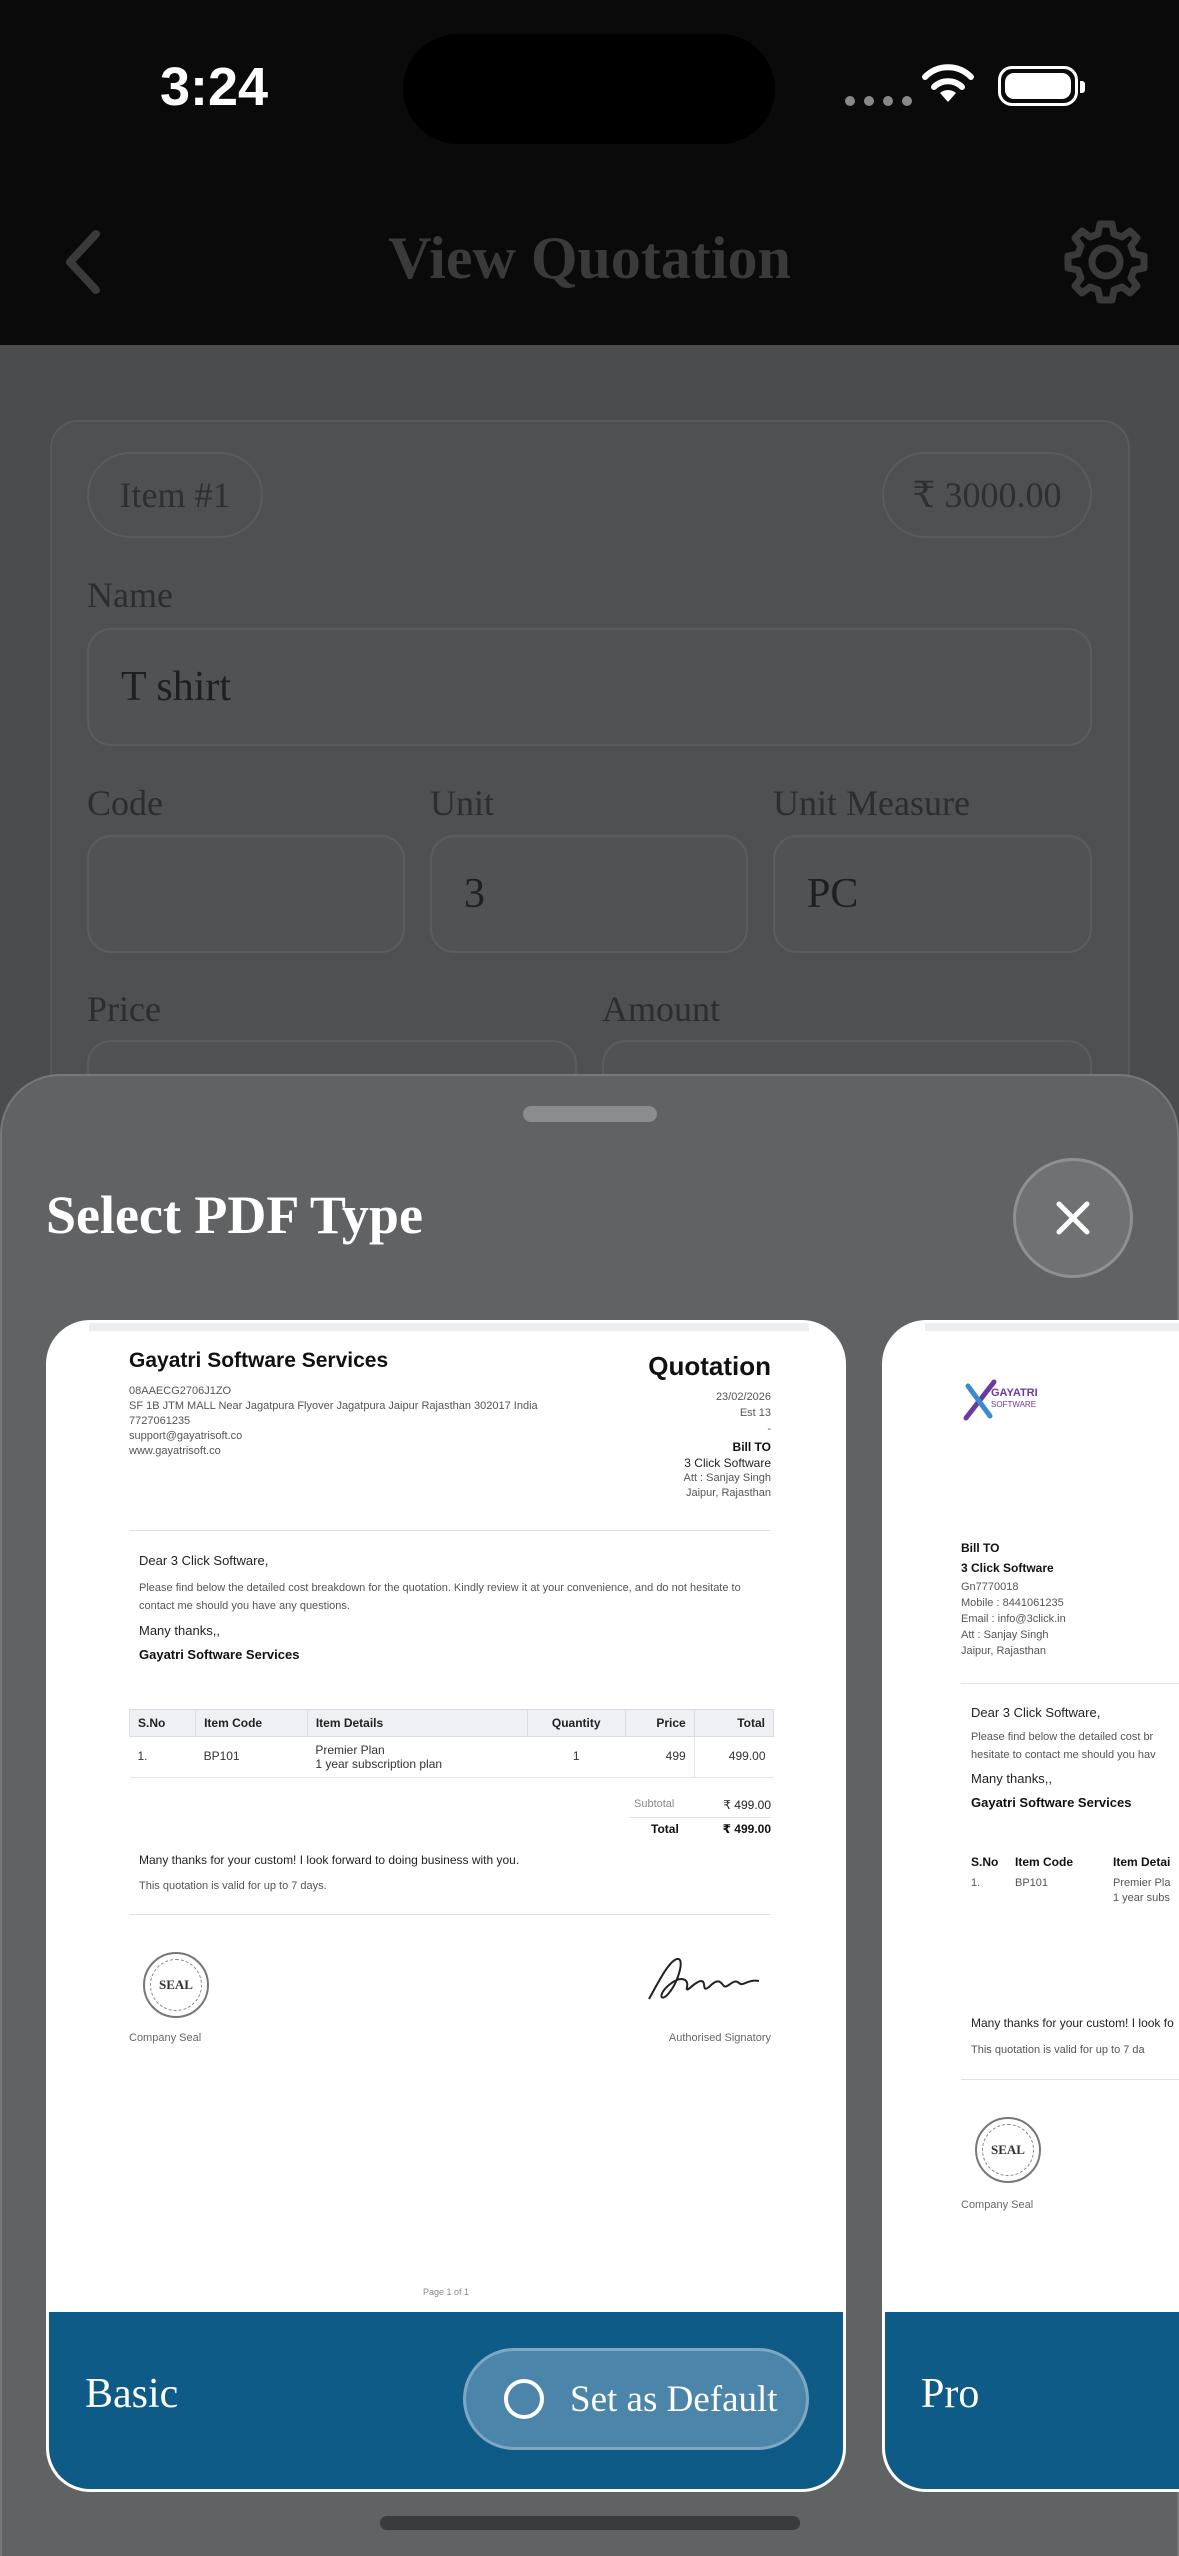 Image resolution: width=1179 pixels, height=2556 pixels. I want to click on doc-signoff: Gayatri Software Services, so click(219, 1654).